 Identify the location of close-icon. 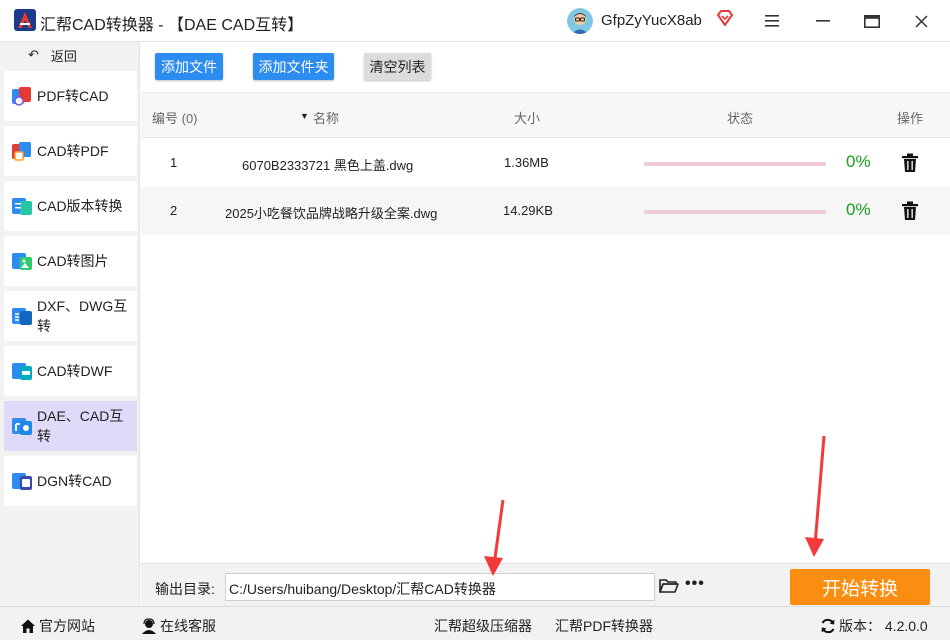
(921, 21).